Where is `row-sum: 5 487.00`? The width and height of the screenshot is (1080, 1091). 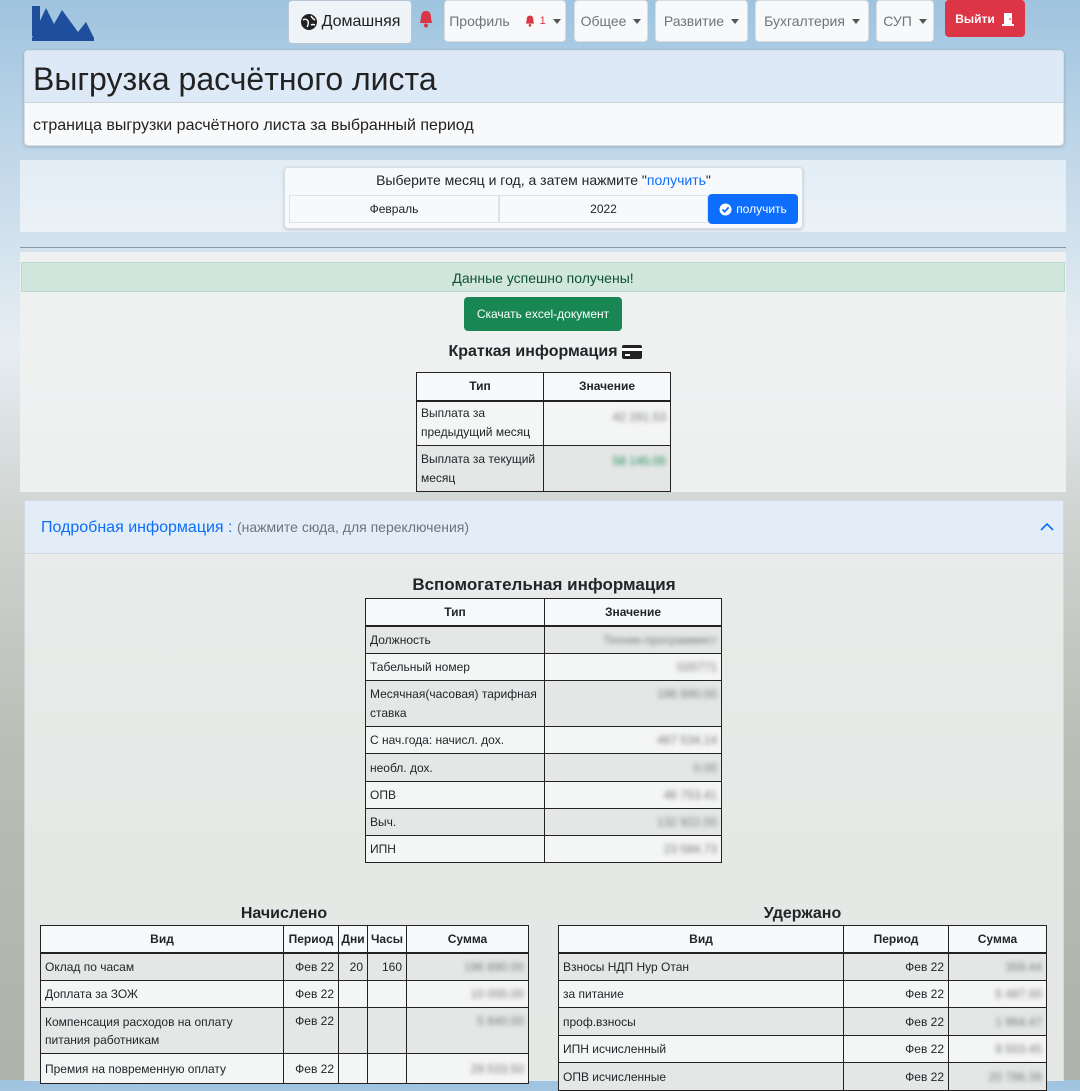
row-sum: 5 487.00 is located at coordinates (1018, 994).